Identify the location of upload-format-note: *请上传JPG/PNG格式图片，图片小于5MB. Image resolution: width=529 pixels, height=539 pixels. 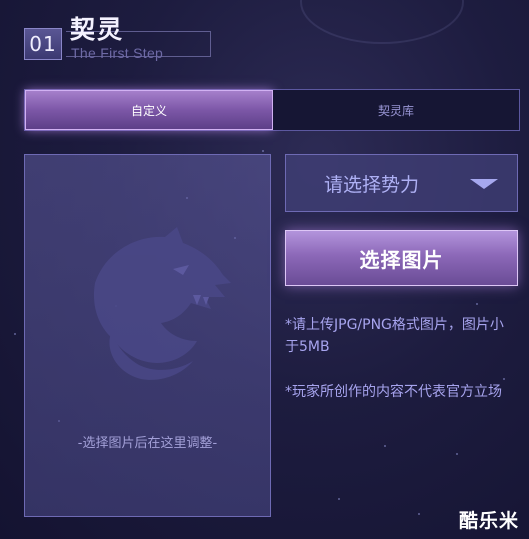
(394, 336).